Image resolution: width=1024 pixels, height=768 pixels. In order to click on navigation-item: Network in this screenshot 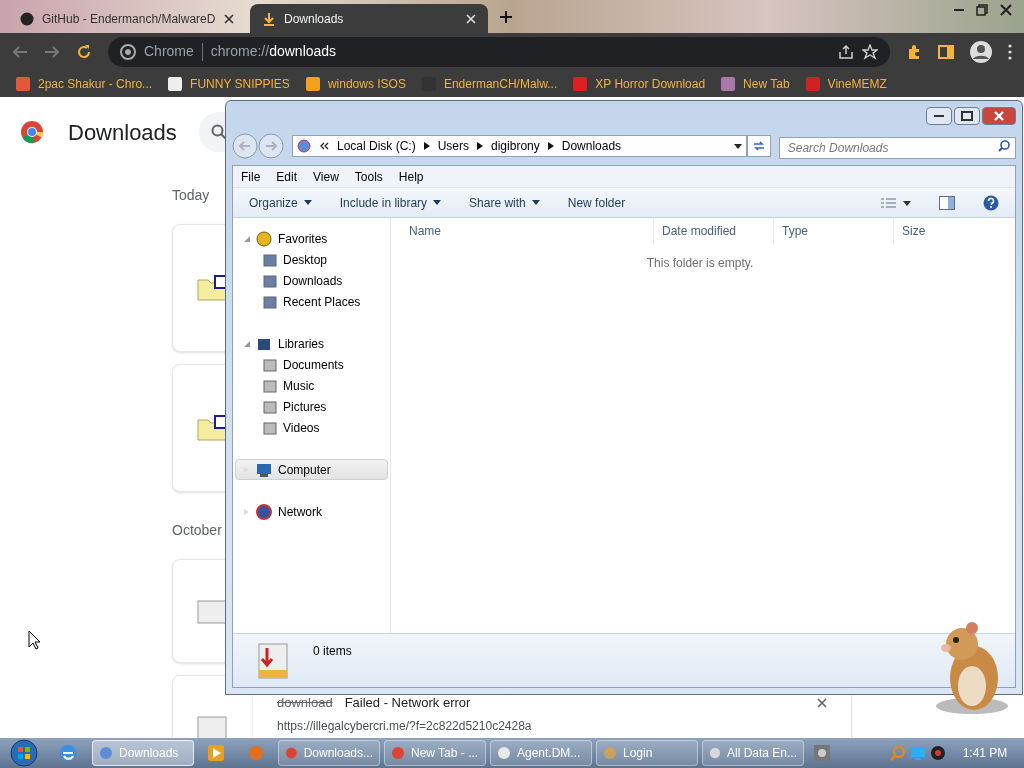, I will do `click(311, 511)`.